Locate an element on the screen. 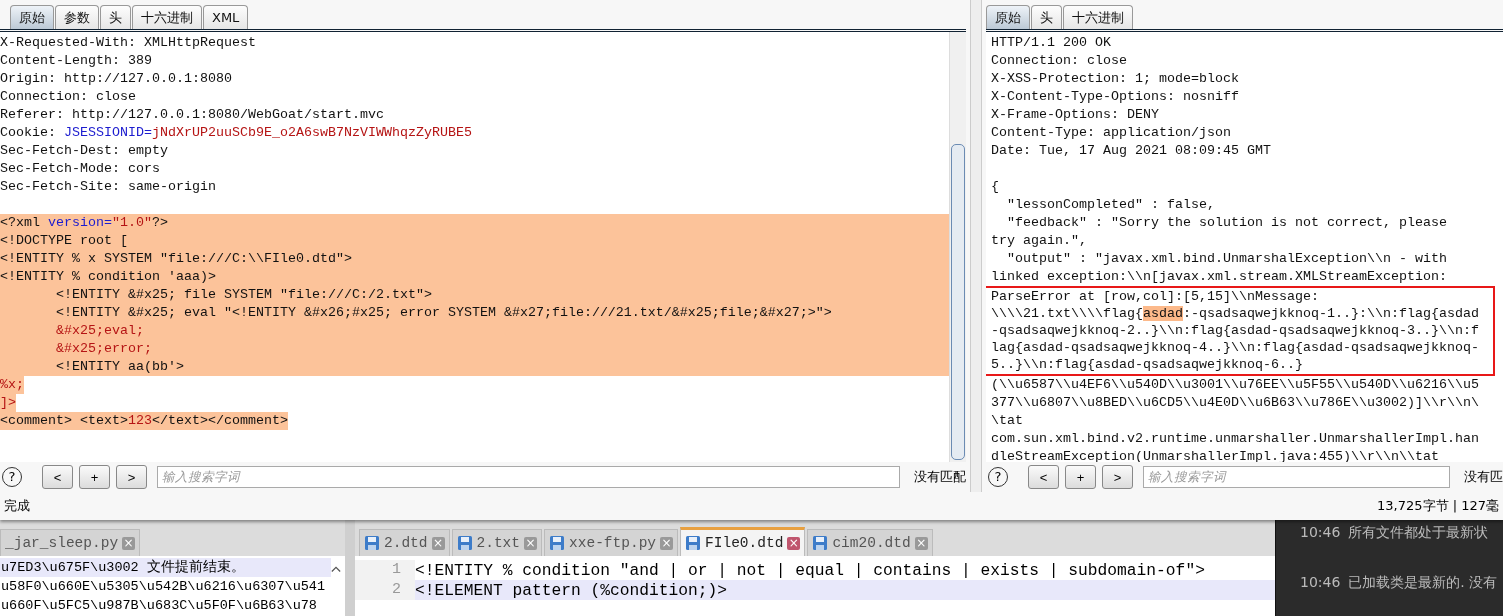  response-line: linked exception:\\n[javax.xml.stream.XMLStreamException: is located at coordinates (1219, 277).